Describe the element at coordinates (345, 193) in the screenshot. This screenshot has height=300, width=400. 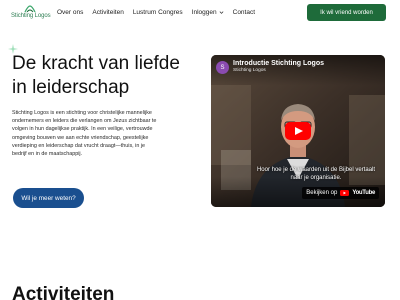
I see `youtube-icon` at that location.